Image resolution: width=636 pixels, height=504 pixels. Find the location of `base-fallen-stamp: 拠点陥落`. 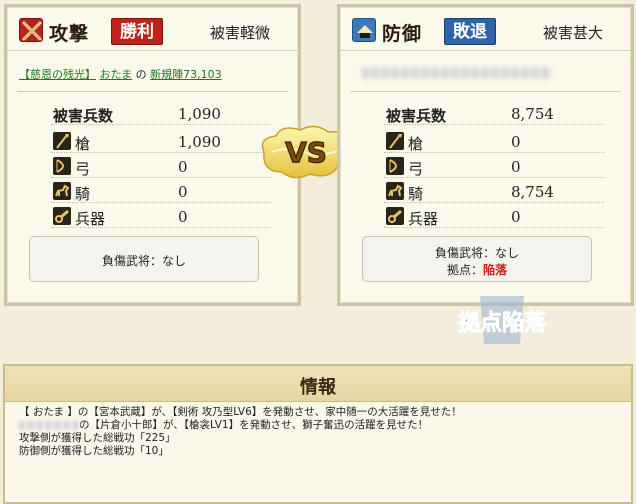

base-fallen-stamp: 拠点陥落 is located at coordinates (502, 320).